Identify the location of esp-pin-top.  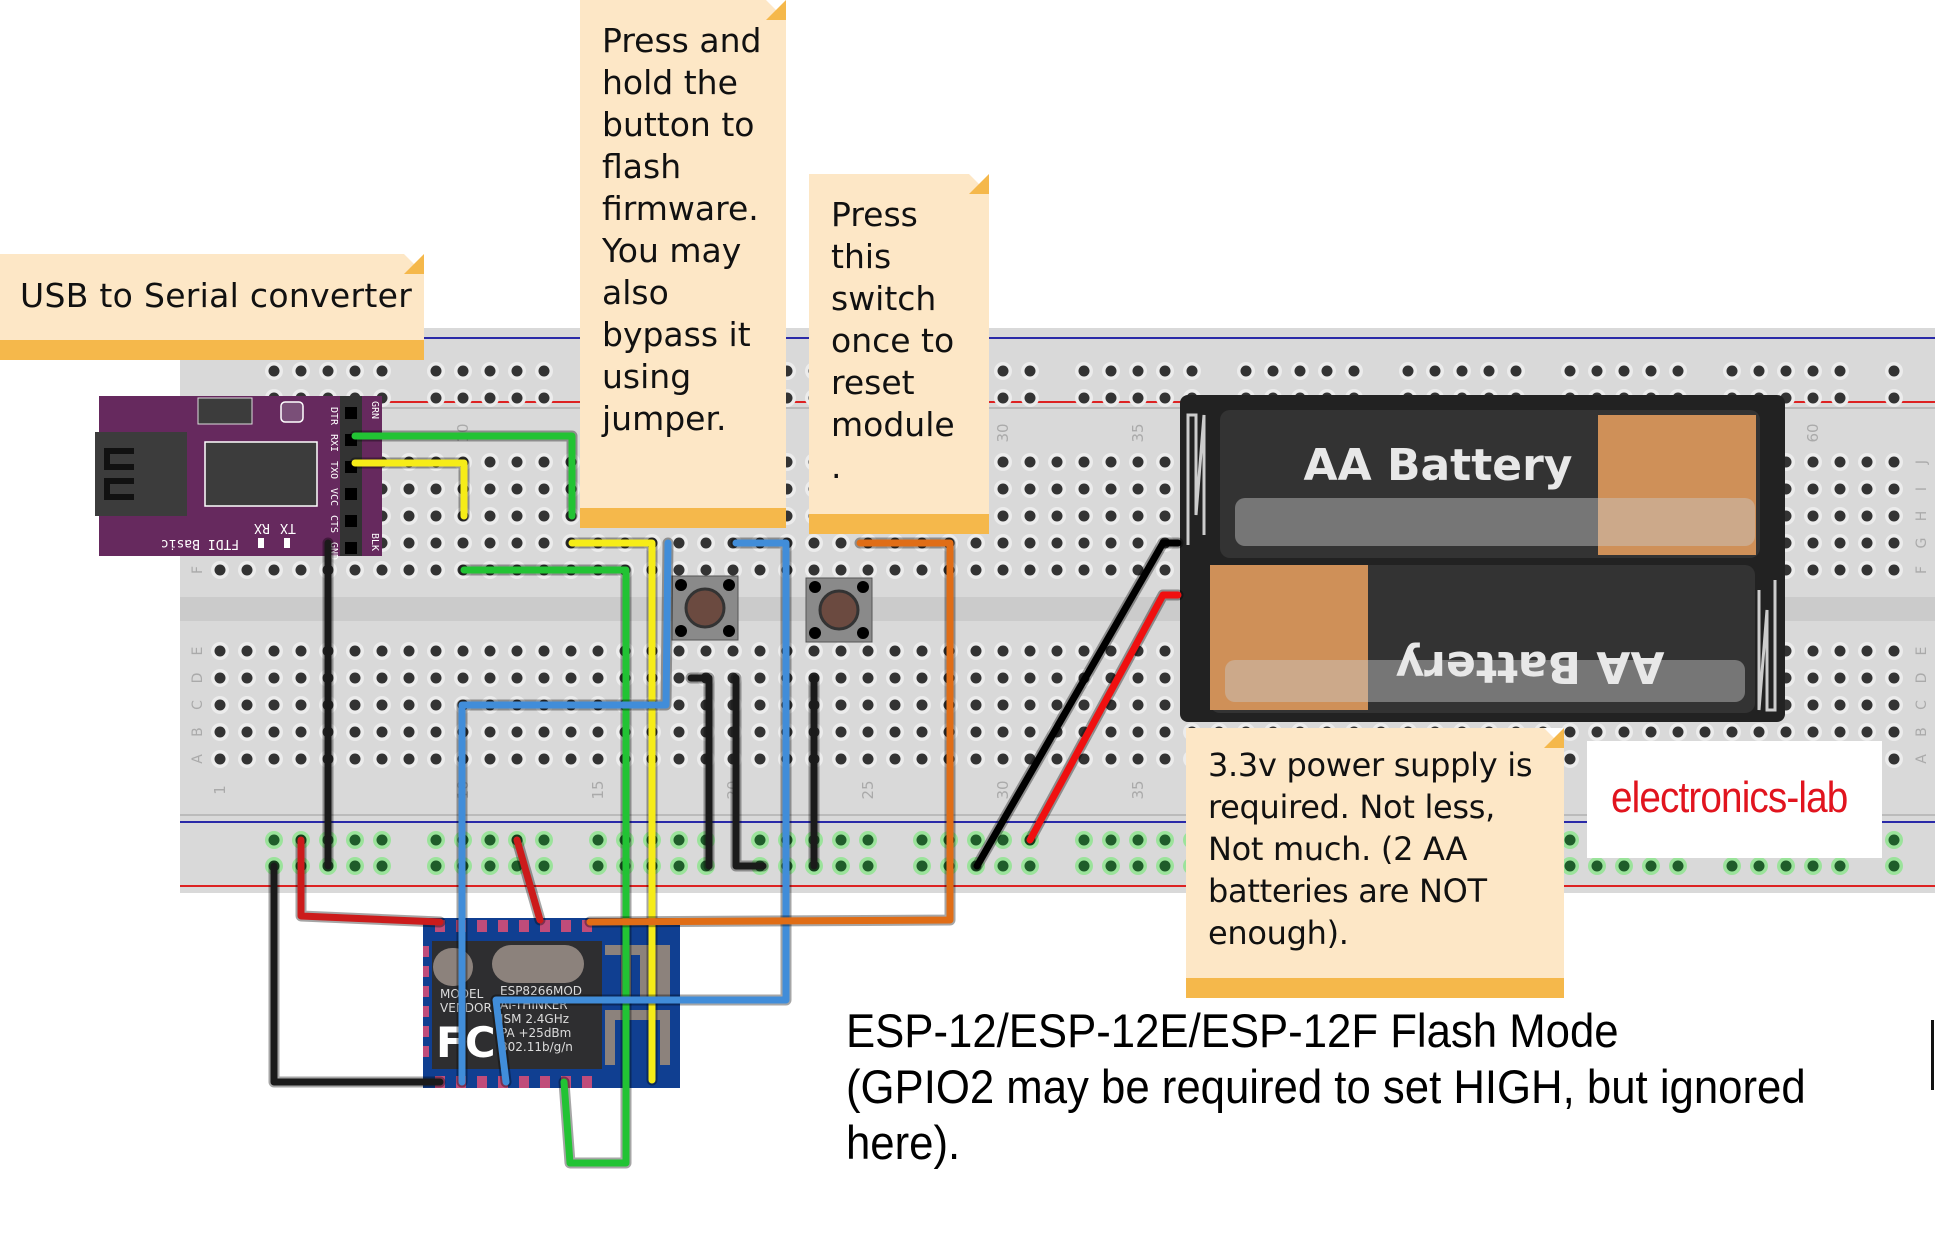
(566, 926).